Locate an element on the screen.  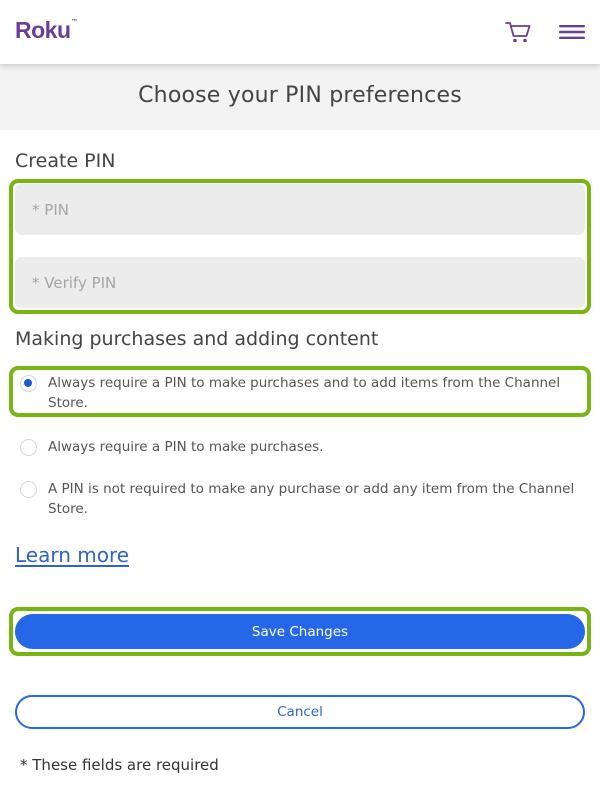
verify-pin-input is located at coordinates (300, 282).